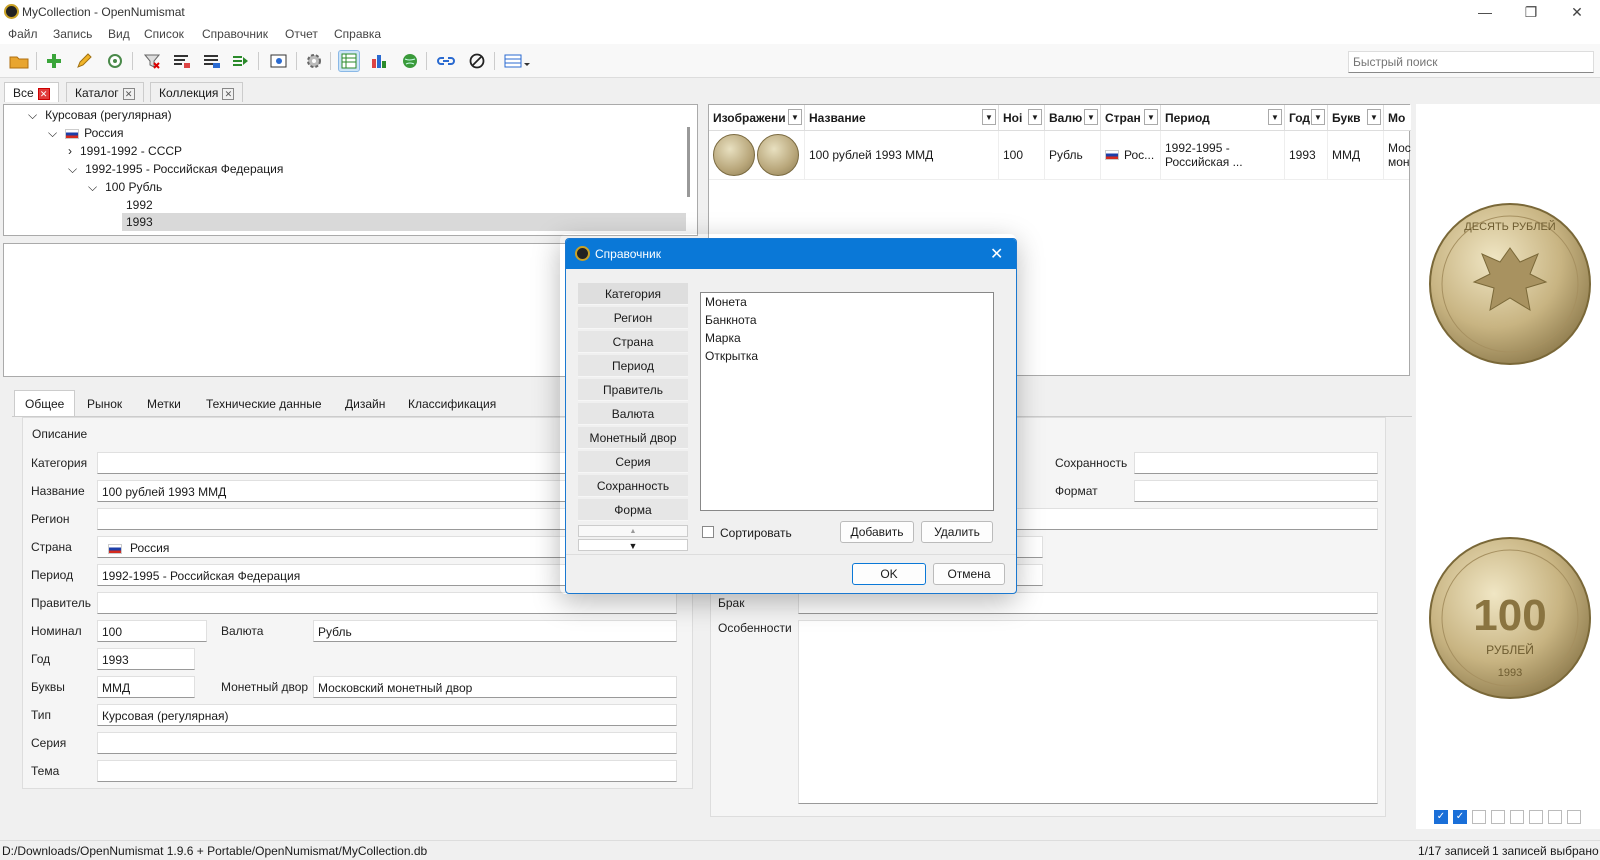 This screenshot has width=1600, height=860. What do you see at coordinates (889, 574) in the screenshot?
I see `ok-button: OK` at bounding box center [889, 574].